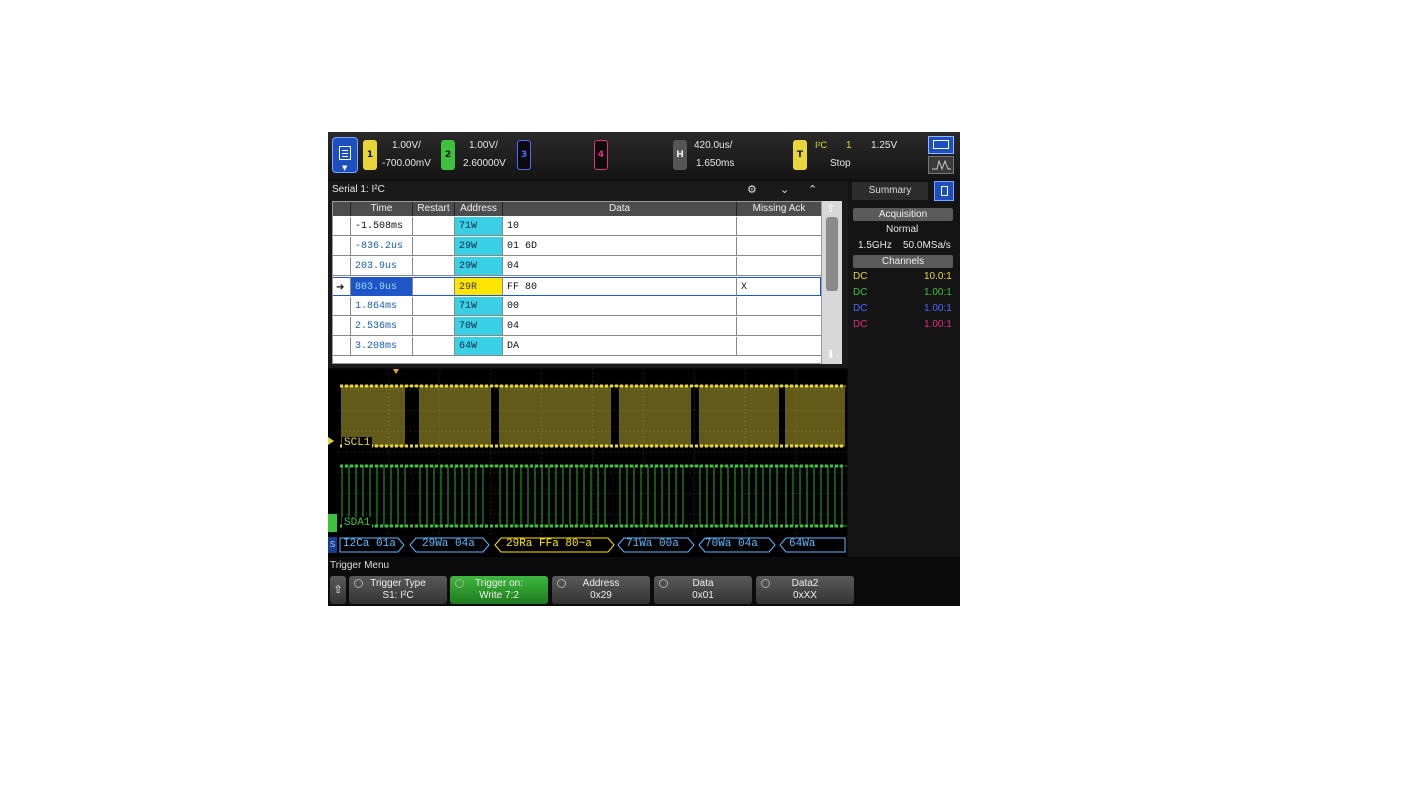 Image resolution: width=1420 pixels, height=798 pixels. I want to click on bandwidth: 1.5GHz, so click(875, 245).